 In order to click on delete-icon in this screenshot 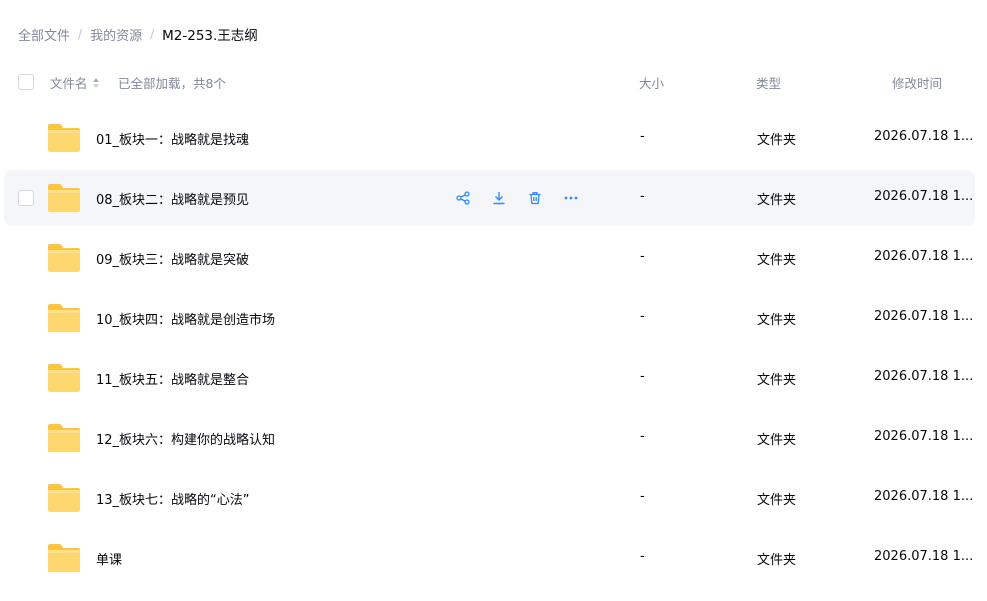, I will do `click(535, 198)`.